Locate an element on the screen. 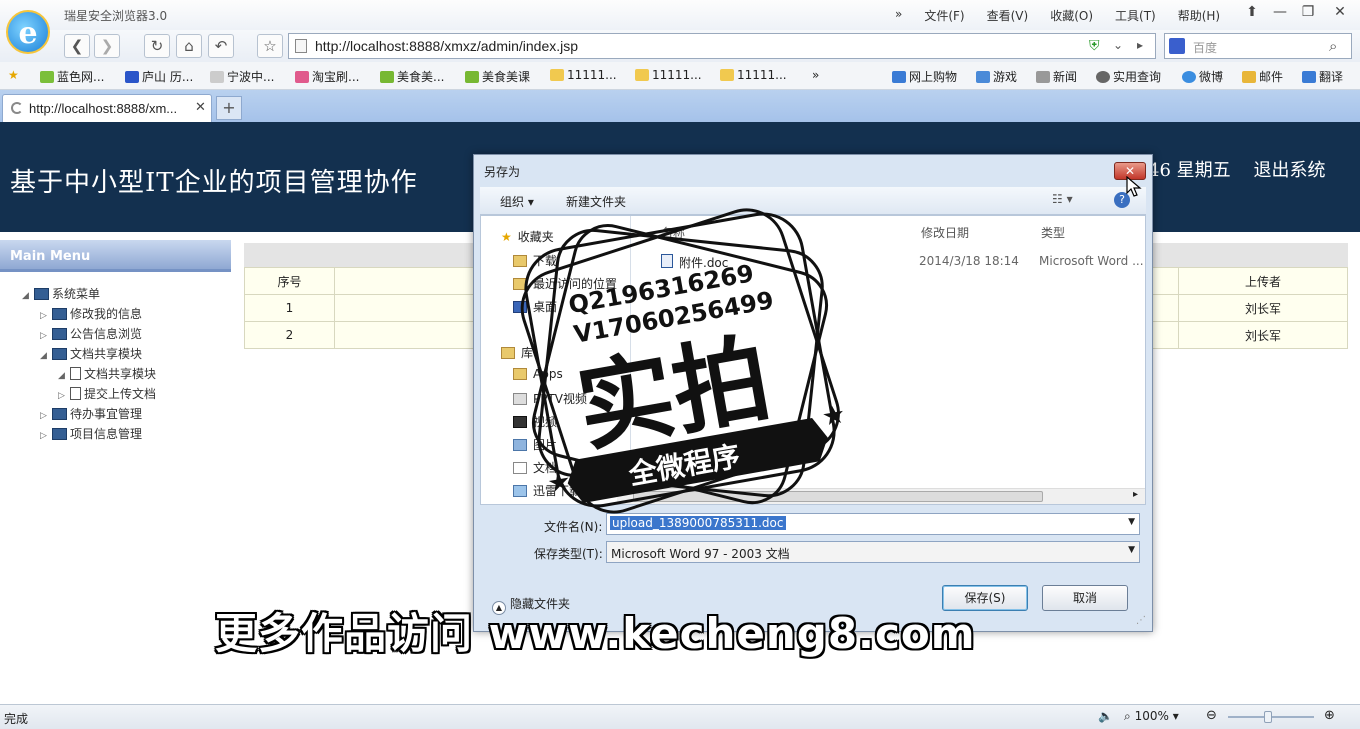 The height and width of the screenshot is (729, 1360). dropdown-icon: ⌄ is located at coordinates (1118, 45).